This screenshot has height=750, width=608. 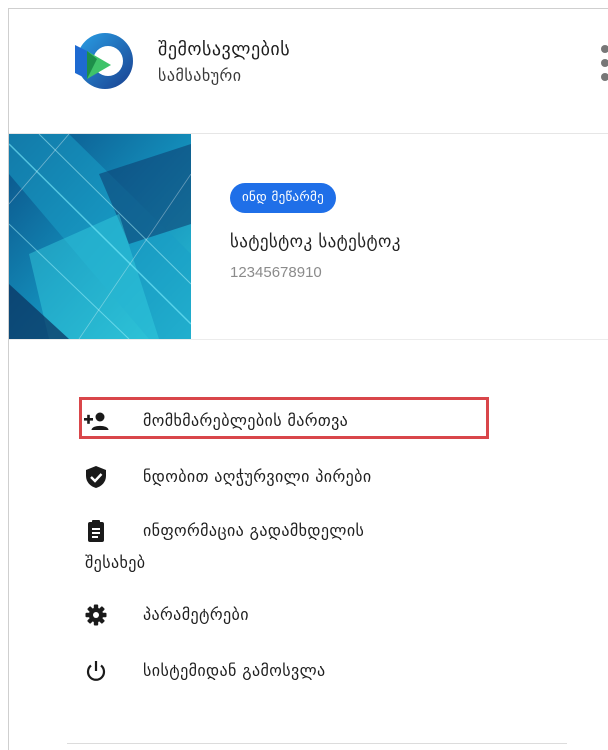 What do you see at coordinates (234, 670) in the screenshot?
I see `menu-item-label: სისტემიდან გამოსვლა` at bounding box center [234, 670].